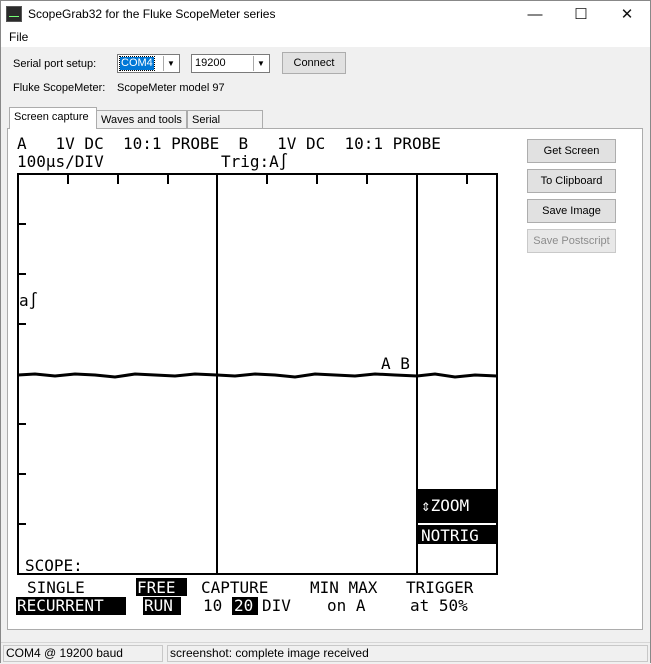 The width and height of the screenshot is (651, 664). What do you see at coordinates (407, 653) in the screenshot?
I see `status-message: screenshot: complete image received` at bounding box center [407, 653].